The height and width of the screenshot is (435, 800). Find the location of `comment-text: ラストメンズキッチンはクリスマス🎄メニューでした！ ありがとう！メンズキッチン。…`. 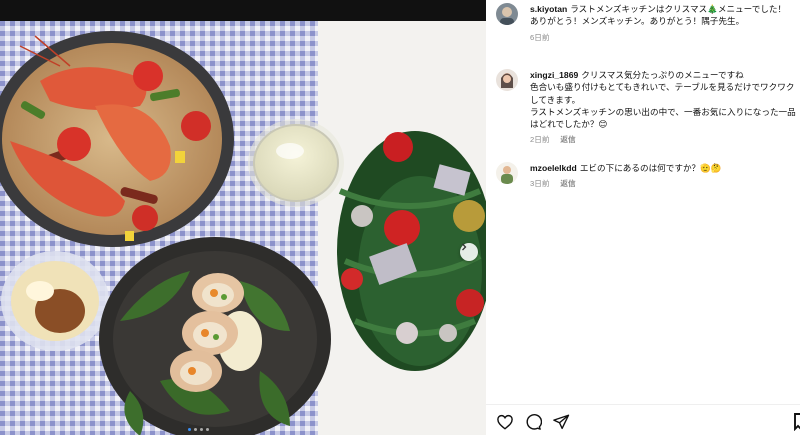

comment-text: ラストメンズキッチンはクリスマス🎄メニューでした！ ありがとう！メンズキッチン。… is located at coordinates (658, 15).